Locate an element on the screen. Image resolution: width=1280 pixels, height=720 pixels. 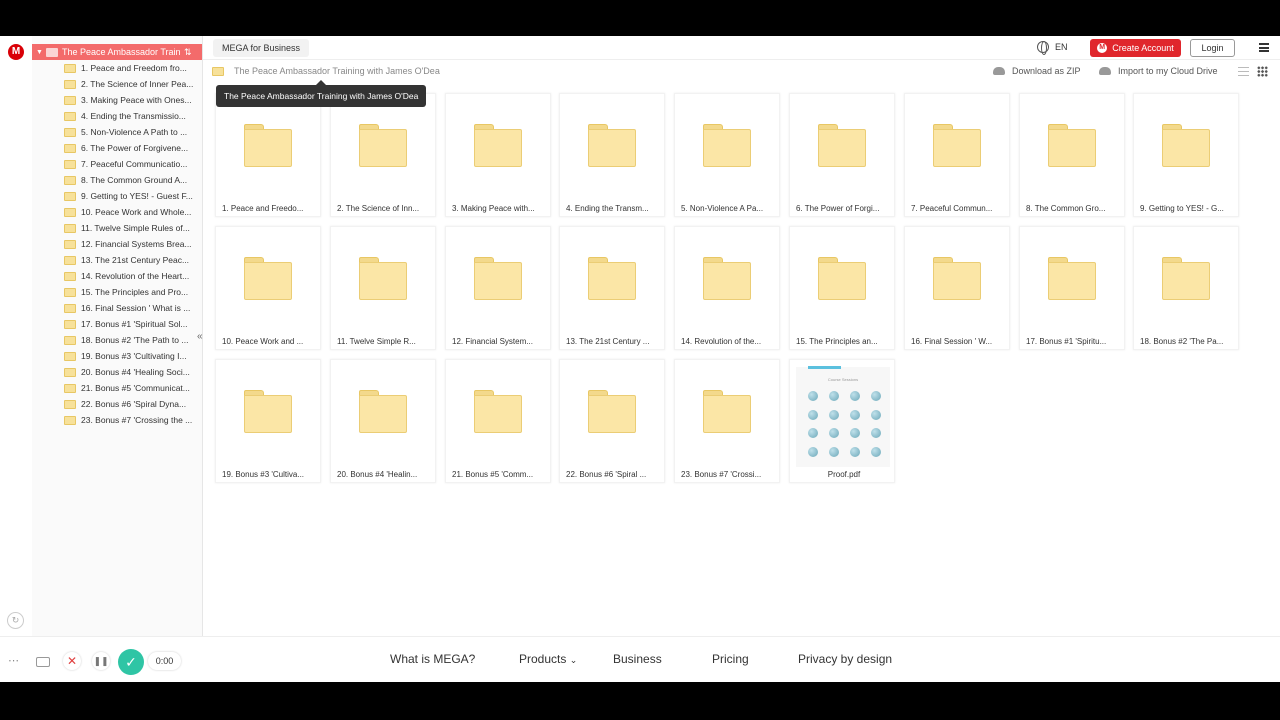
language-selector: EN is located at coordinates (1052, 48).